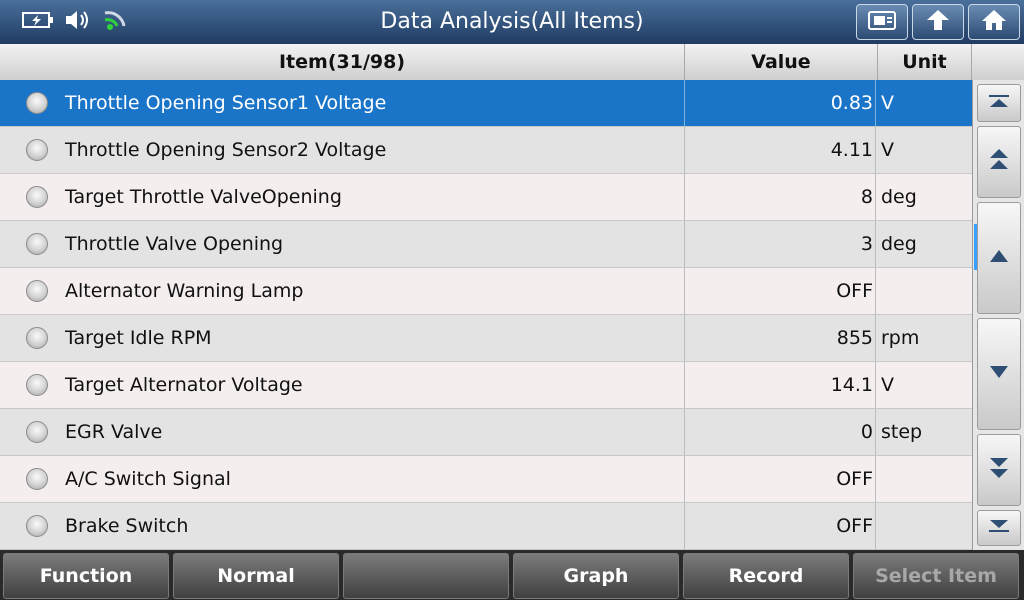 Image resolution: width=1024 pixels, height=600 pixels. I want to click on home-icon, so click(994, 22).